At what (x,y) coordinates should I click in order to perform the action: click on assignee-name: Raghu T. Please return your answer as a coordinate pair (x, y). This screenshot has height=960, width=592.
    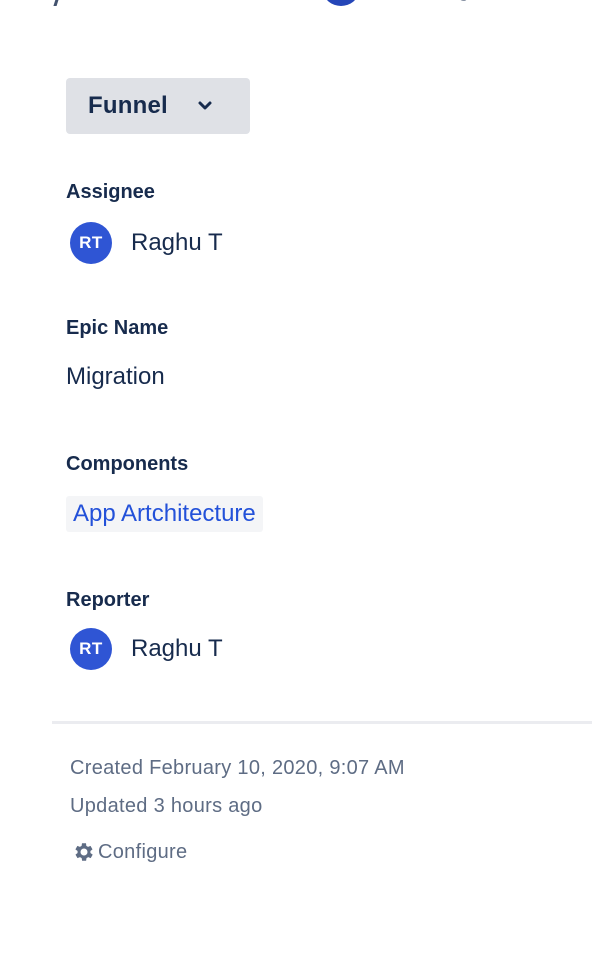
    Looking at the image, I should click on (177, 242).